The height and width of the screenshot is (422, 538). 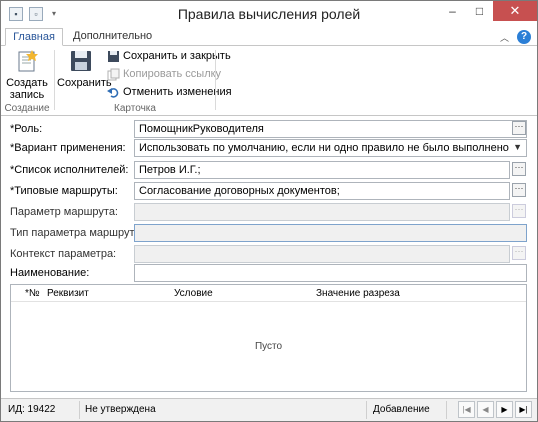 I want to click on tab-main: Главная, so click(x=34, y=37).